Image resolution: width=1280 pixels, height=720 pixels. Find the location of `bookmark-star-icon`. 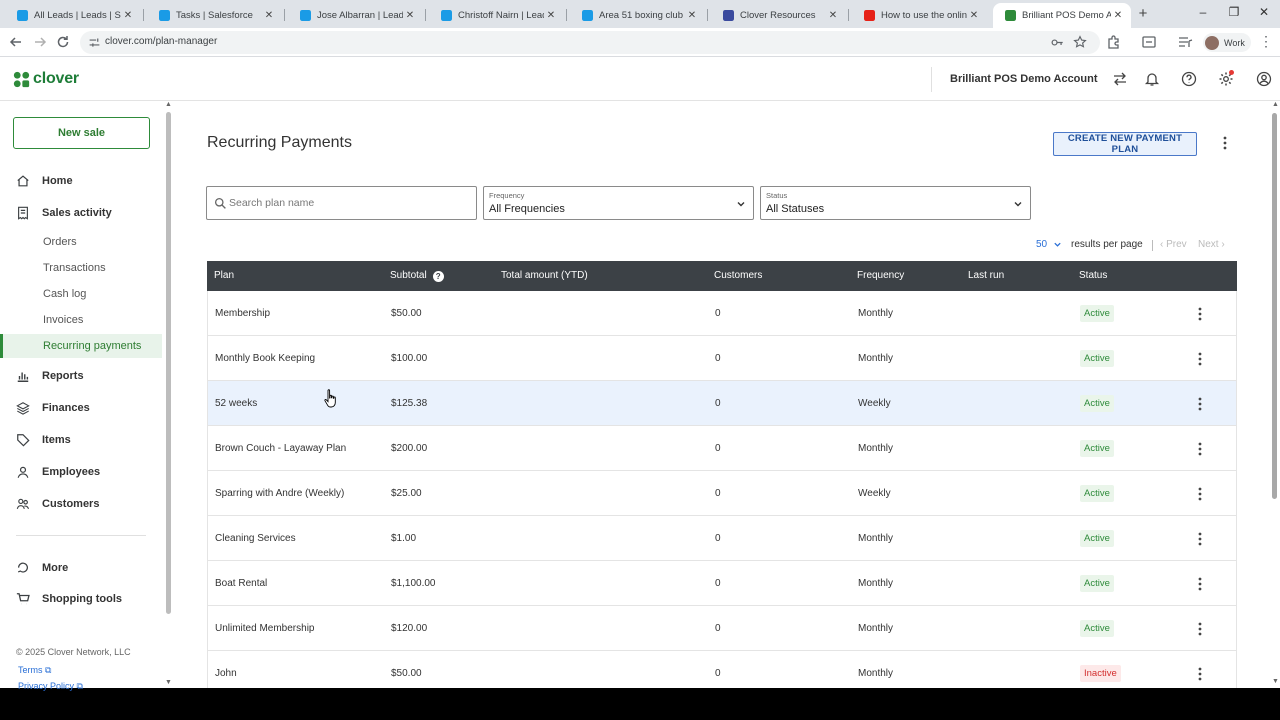

bookmark-star-icon is located at coordinates (1080, 42).